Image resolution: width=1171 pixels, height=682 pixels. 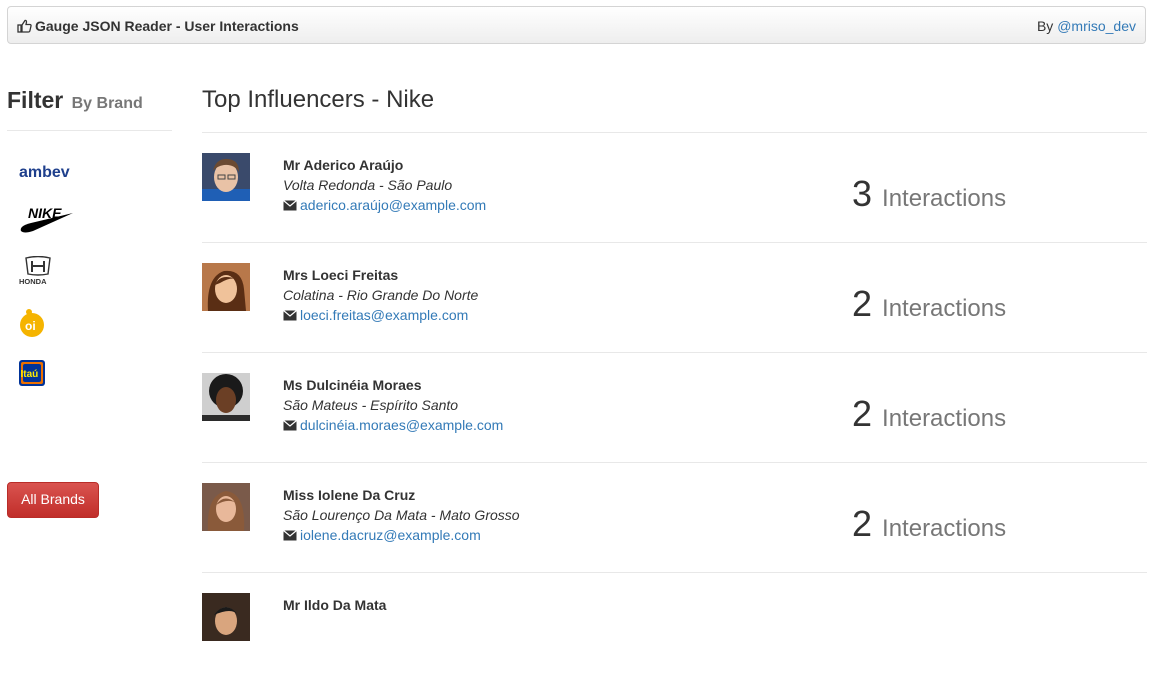 I want to click on brand-logo-ambev: ambev, so click(x=49, y=174).